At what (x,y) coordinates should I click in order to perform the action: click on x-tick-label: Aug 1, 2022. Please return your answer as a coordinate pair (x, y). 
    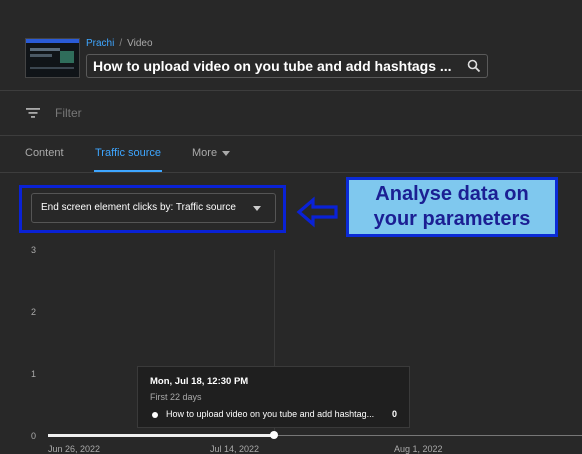
    Looking at the image, I should click on (418, 449).